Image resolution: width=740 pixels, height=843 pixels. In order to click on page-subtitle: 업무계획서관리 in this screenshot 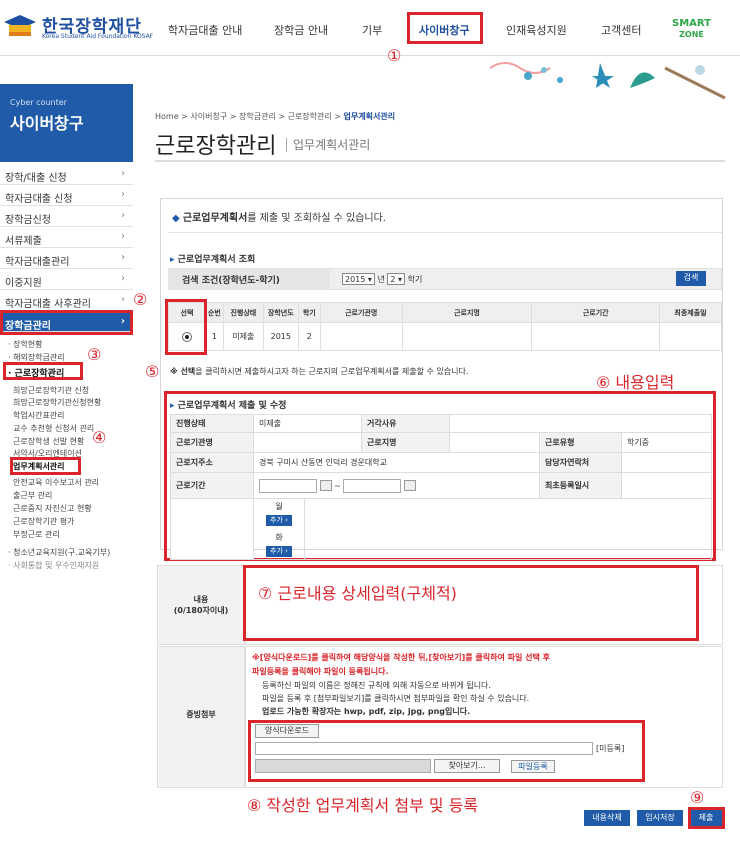, I will do `click(332, 145)`.